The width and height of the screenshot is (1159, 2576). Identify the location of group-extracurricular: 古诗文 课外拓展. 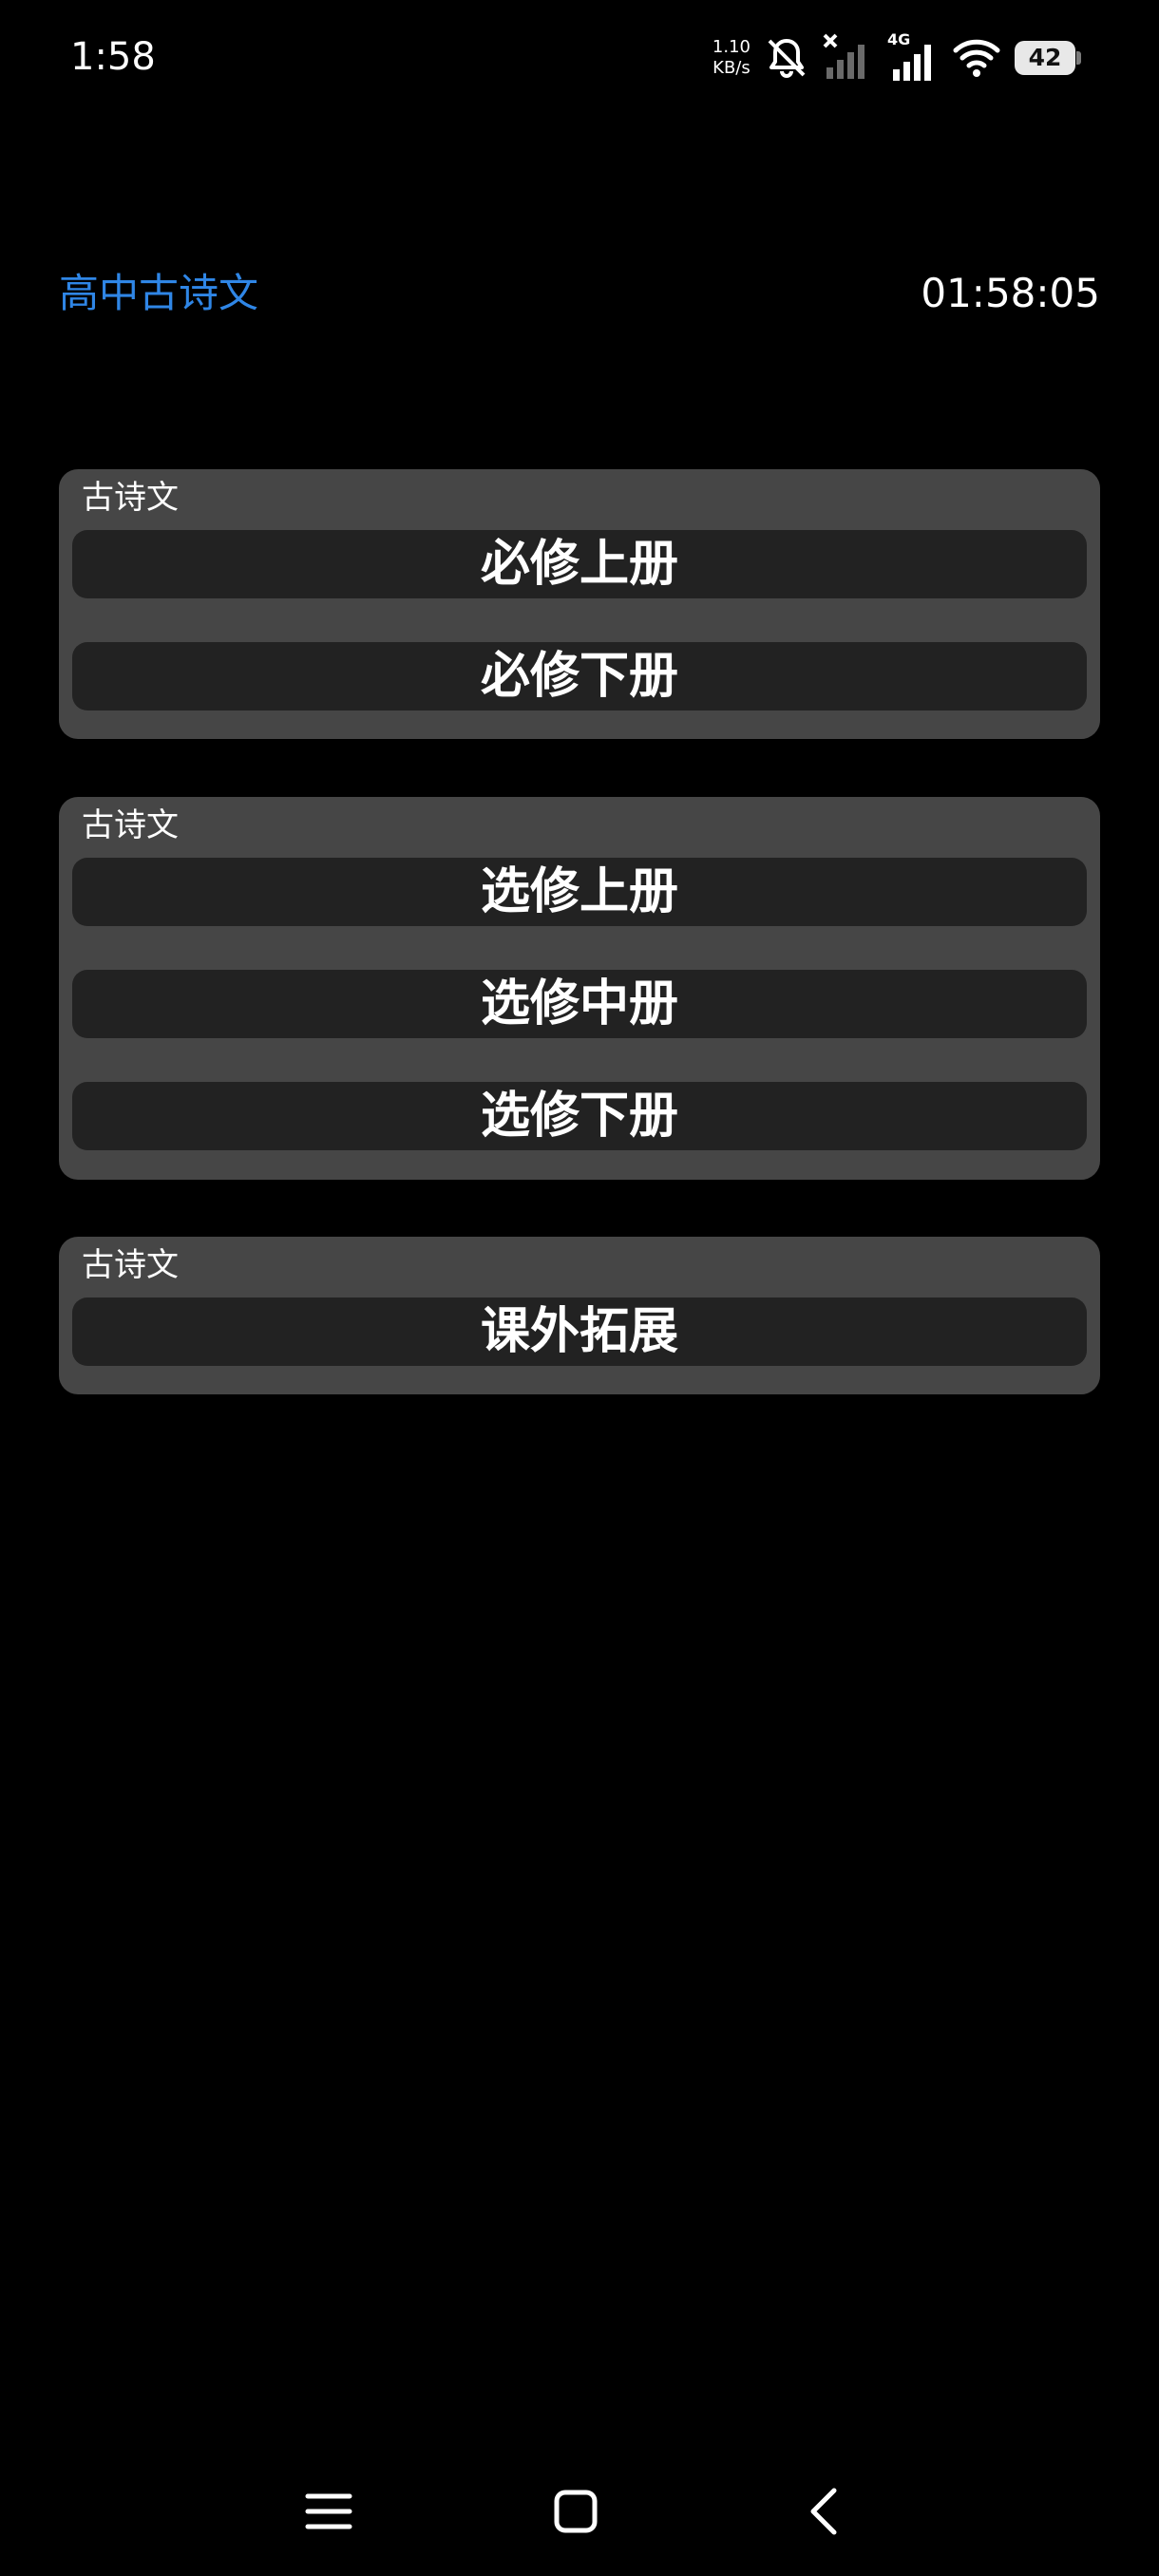
(579, 1315).